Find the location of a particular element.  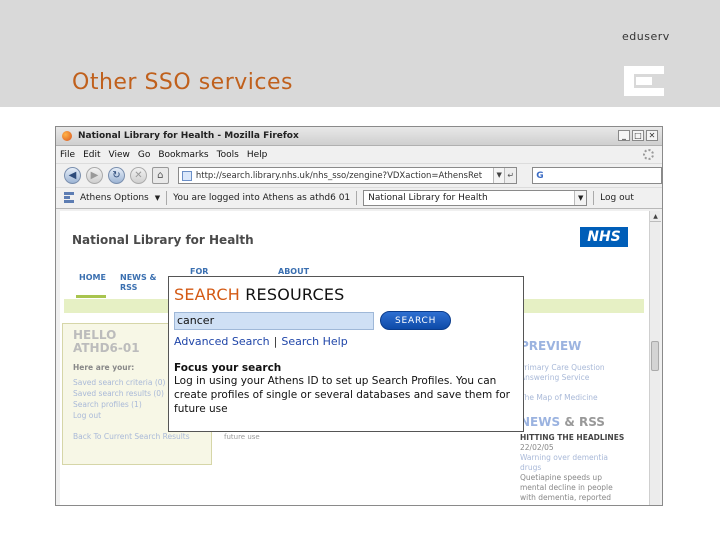

menu-tools: Tools is located at coordinates (228, 155).